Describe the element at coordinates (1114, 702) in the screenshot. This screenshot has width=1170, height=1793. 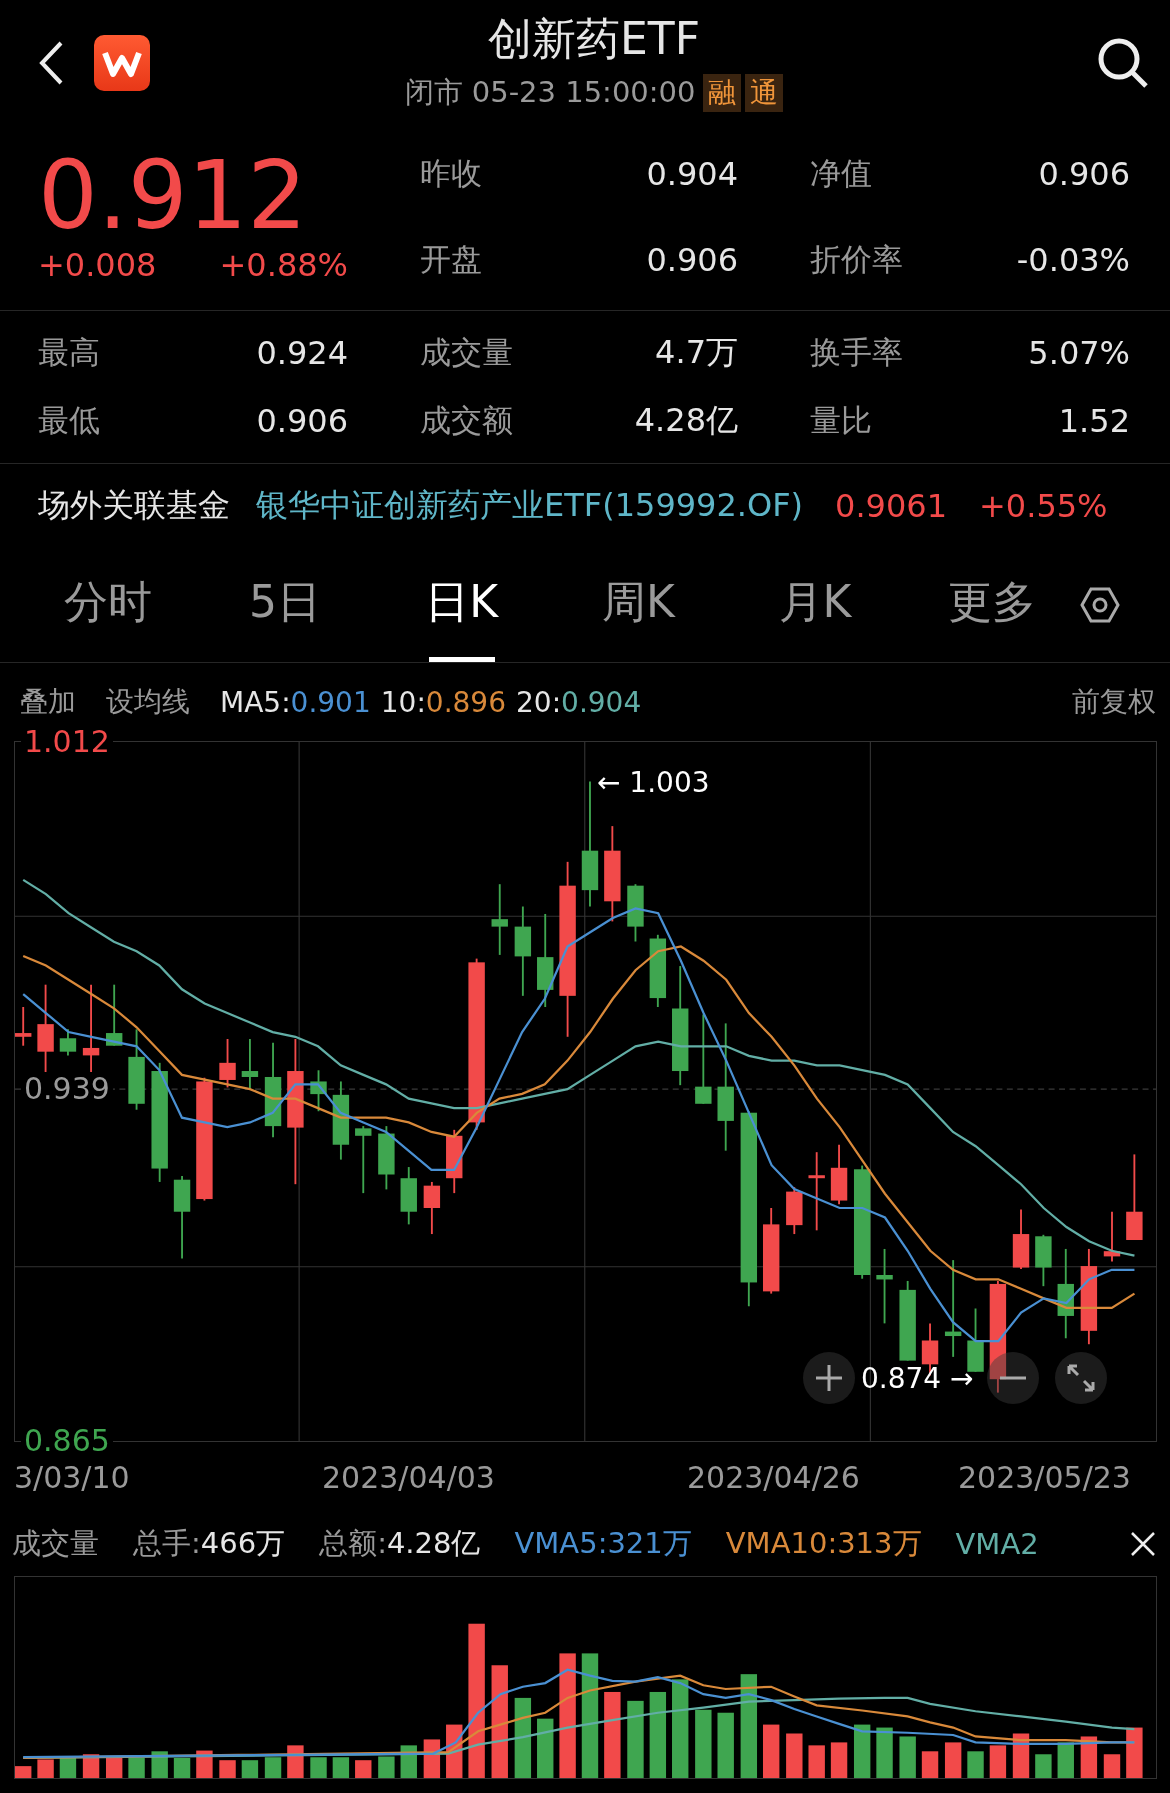
I see `price-adjust-button: 前复权` at that location.